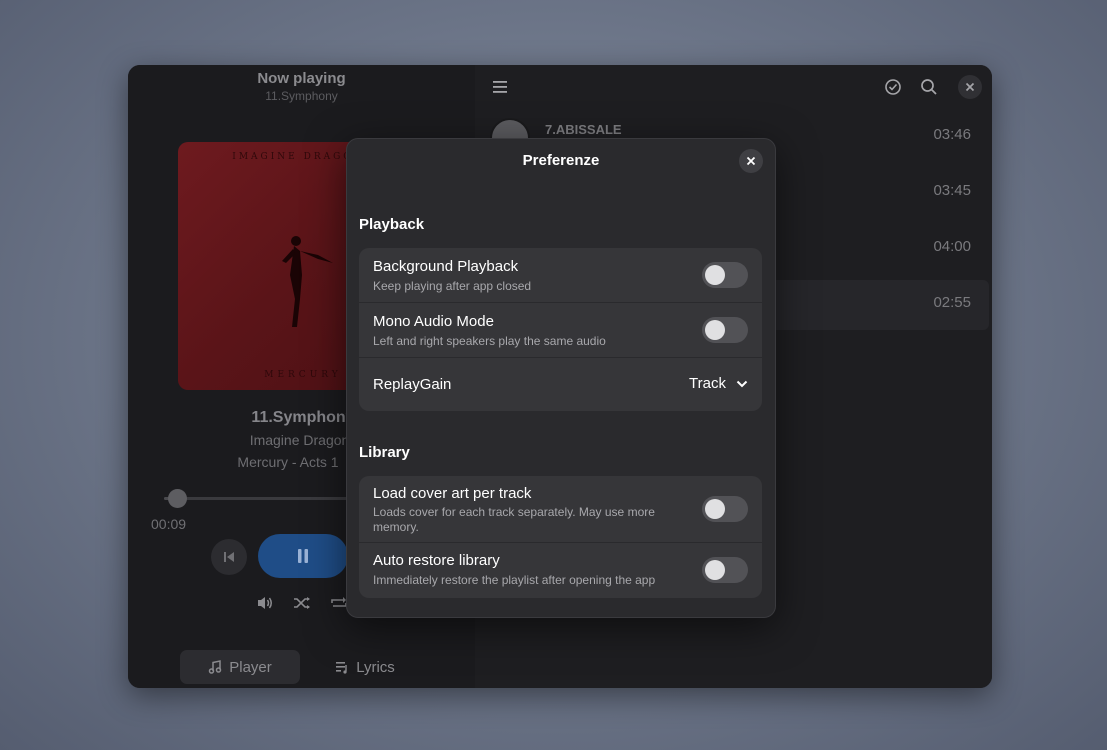  Describe the element at coordinates (952, 246) in the screenshot. I see `track-duration: 04:00` at that location.